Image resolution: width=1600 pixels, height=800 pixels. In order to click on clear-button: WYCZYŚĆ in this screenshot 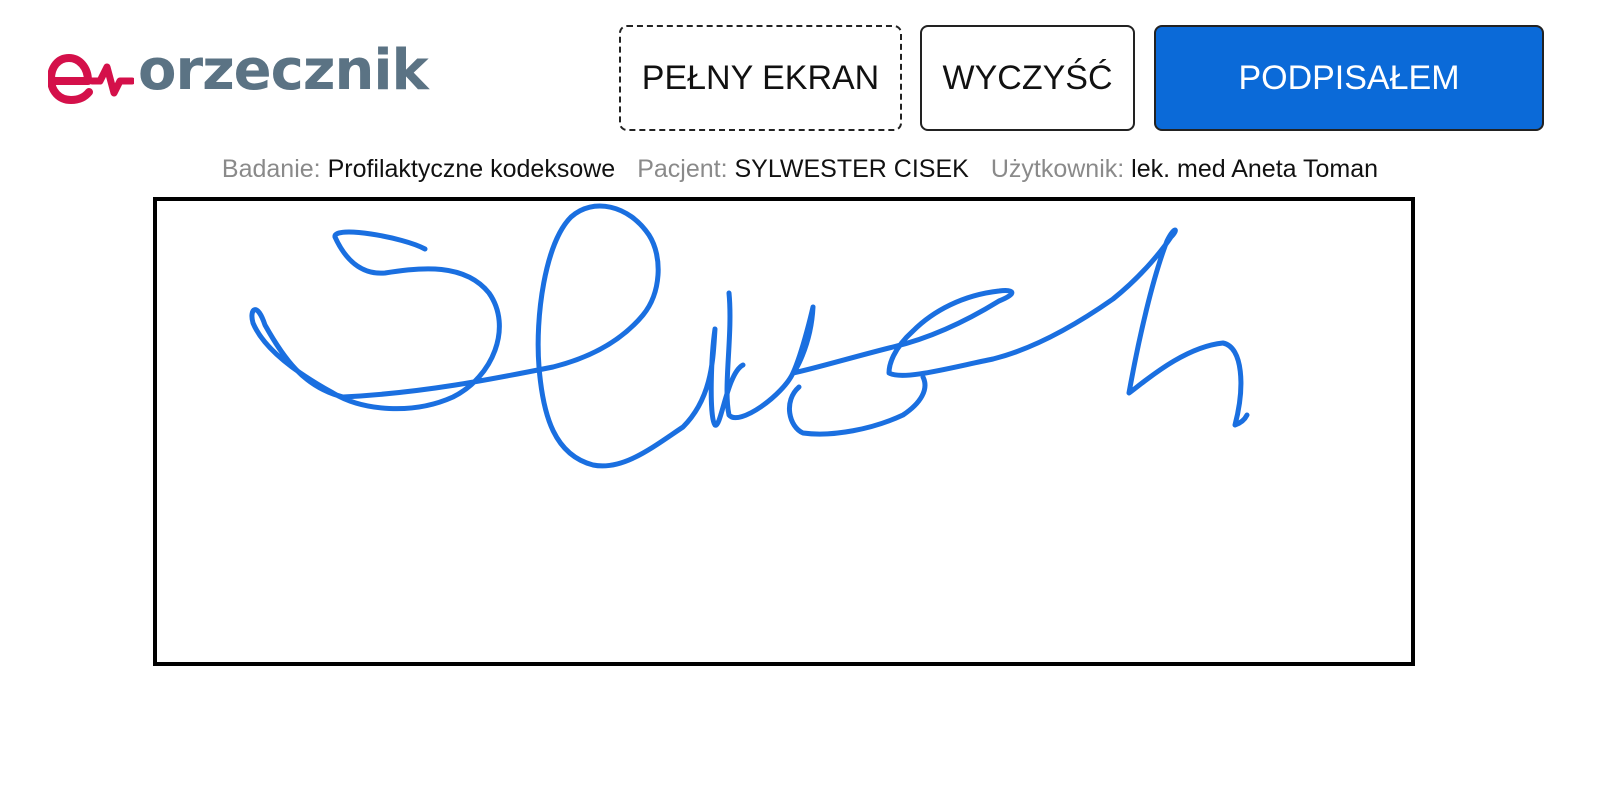, I will do `click(1027, 78)`.